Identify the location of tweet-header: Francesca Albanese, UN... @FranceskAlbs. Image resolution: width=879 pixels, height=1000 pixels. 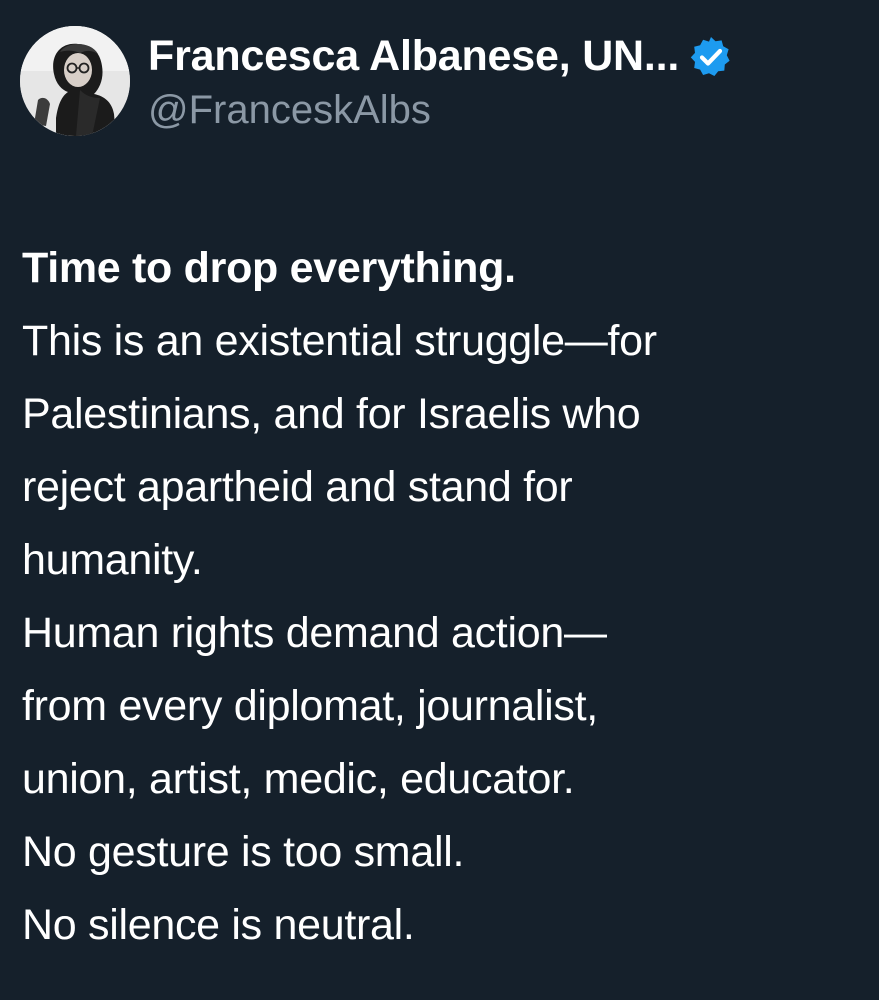
(376, 81).